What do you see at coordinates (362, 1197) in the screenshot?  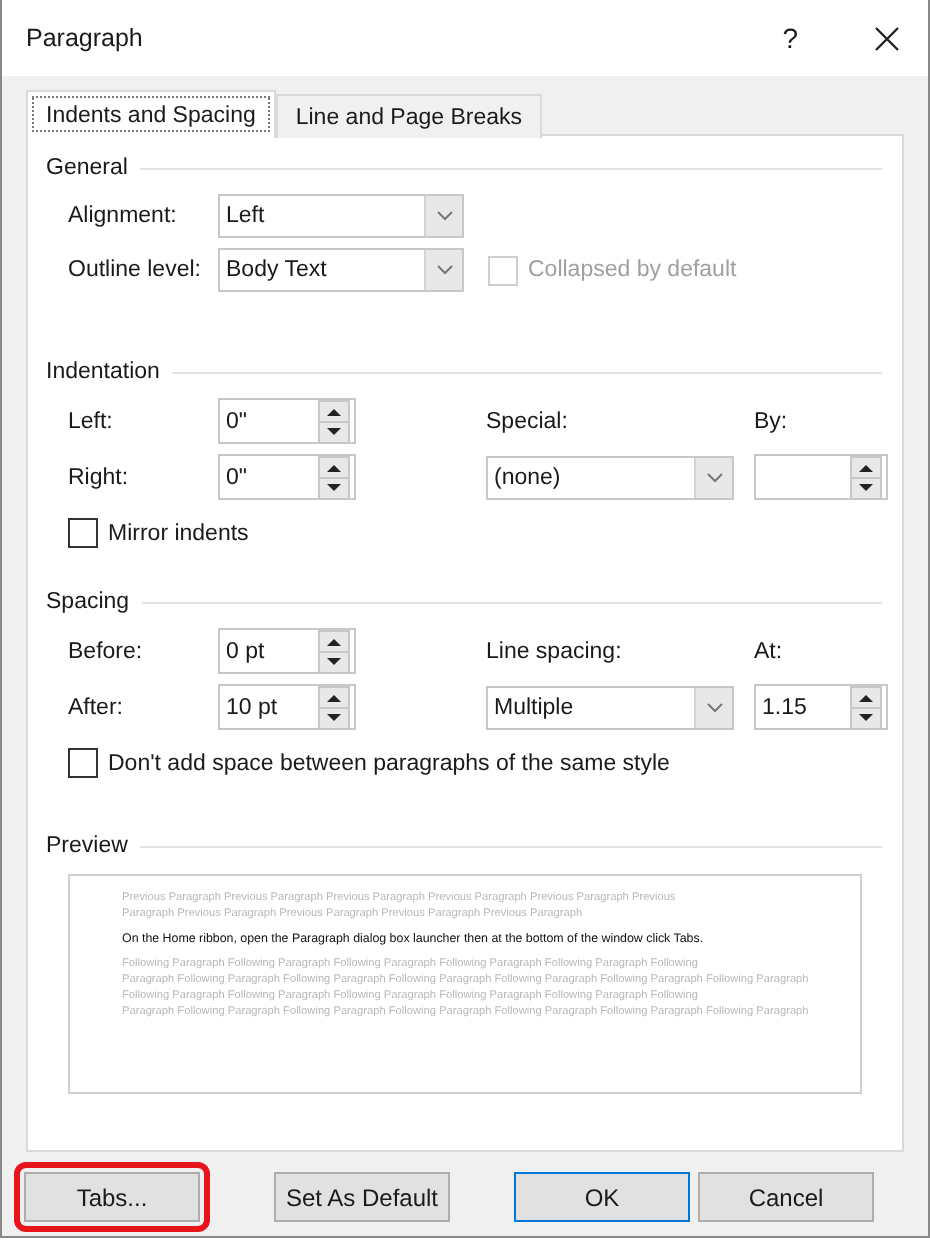 I see `dialog-button: Set As Default` at bounding box center [362, 1197].